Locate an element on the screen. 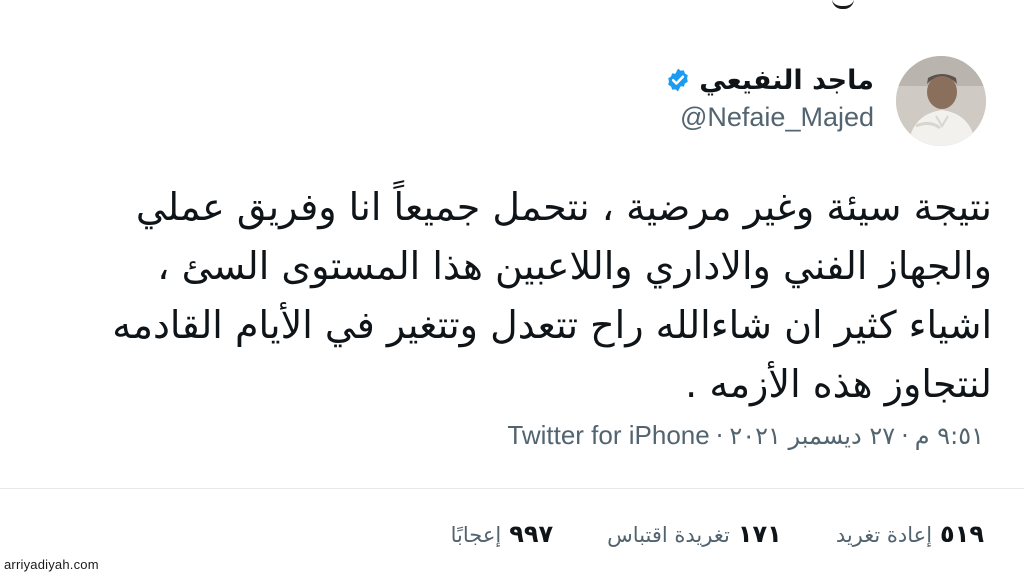 The image size is (1024, 576). tweet-time: ٩:٥١ م is located at coordinates (949, 436).